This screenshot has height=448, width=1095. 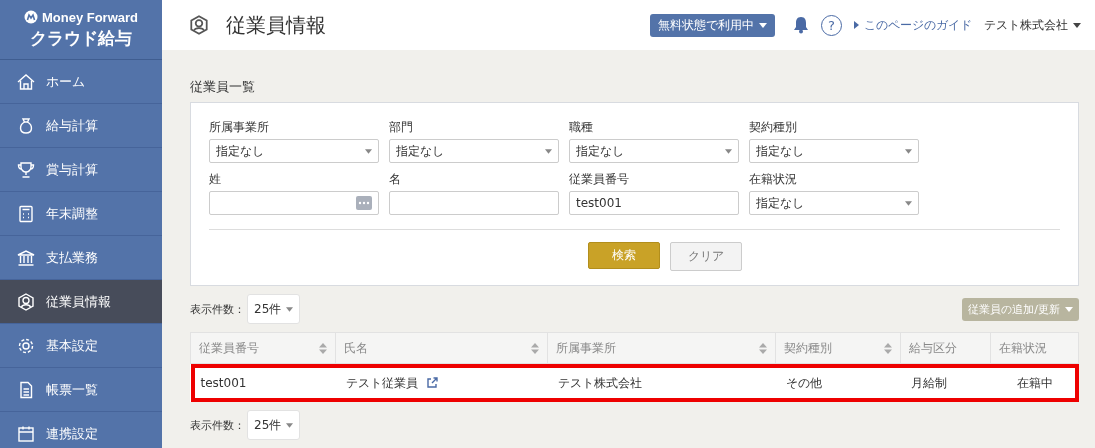 What do you see at coordinates (705, 256) in the screenshot?
I see `clear-button: クリア` at bounding box center [705, 256].